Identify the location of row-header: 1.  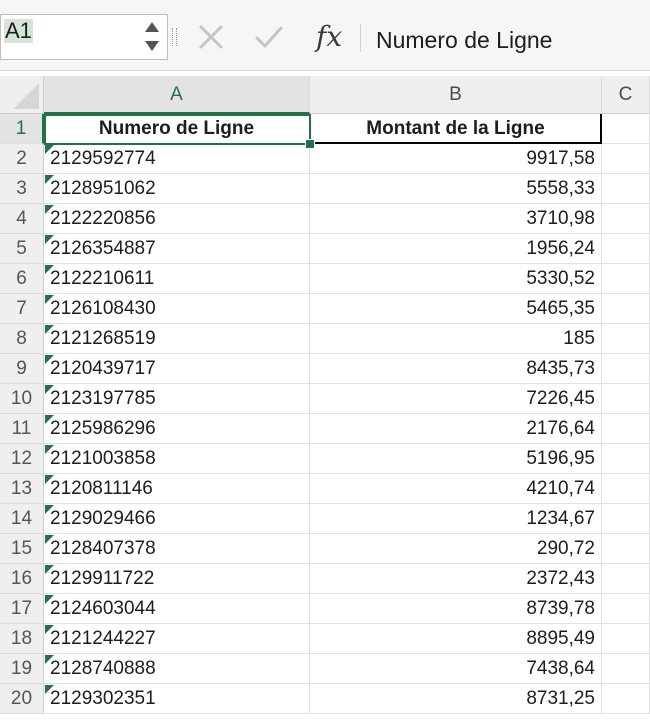
(22, 129).